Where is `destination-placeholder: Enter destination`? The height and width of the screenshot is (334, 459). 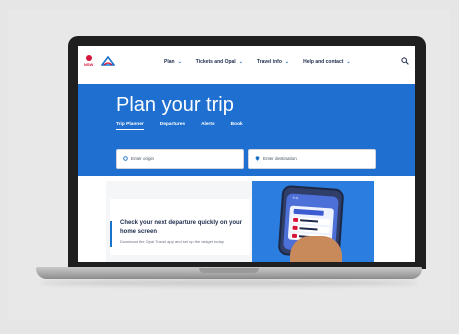
destination-placeholder: Enter destination is located at coordinates (280, 158).